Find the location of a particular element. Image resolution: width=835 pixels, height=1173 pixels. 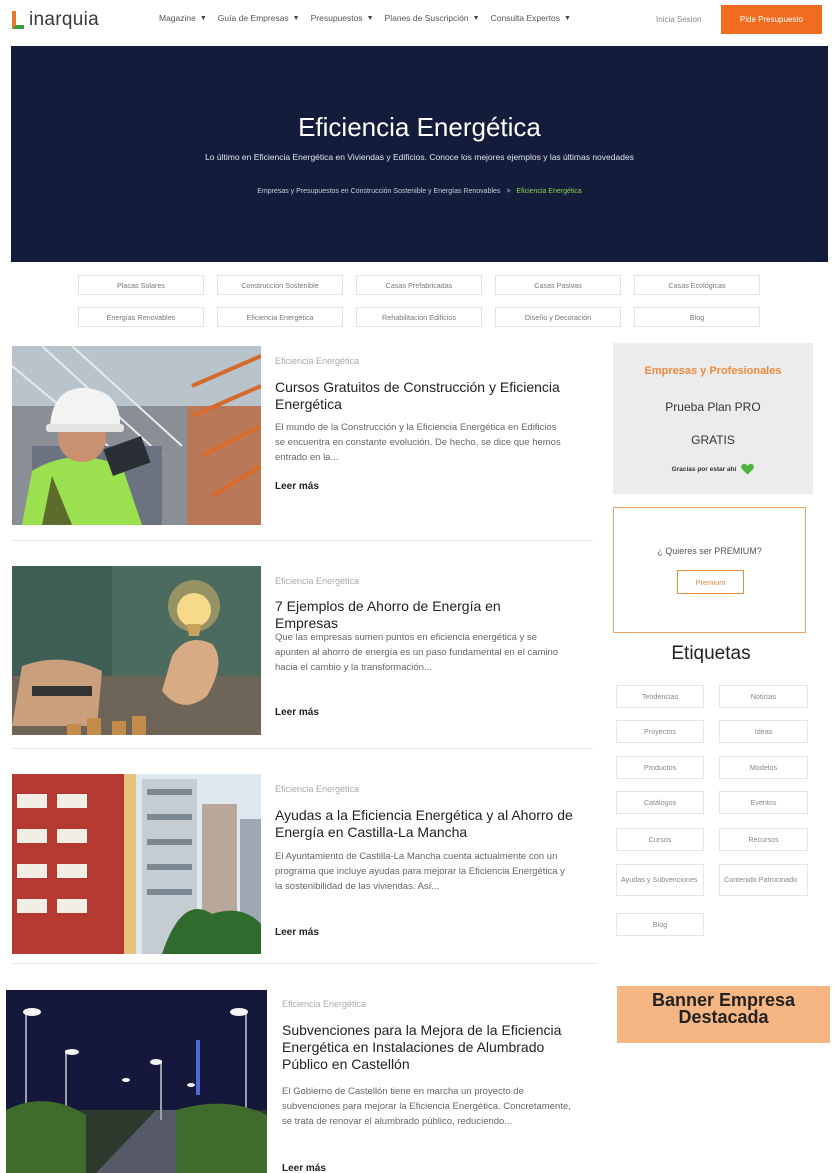

request-quote-button: Pide Presupuesto is located at coordinates (771, 19).